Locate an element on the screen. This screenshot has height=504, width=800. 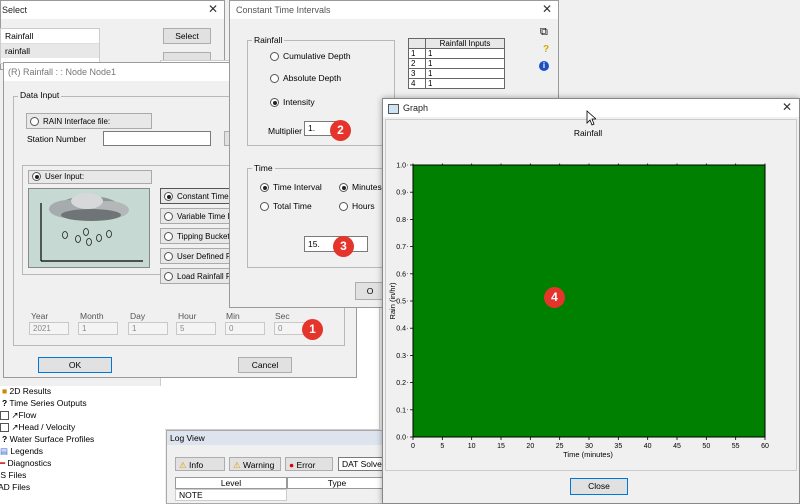
tree-item: ━ Diagnostics is located at coordinates (25, 463).